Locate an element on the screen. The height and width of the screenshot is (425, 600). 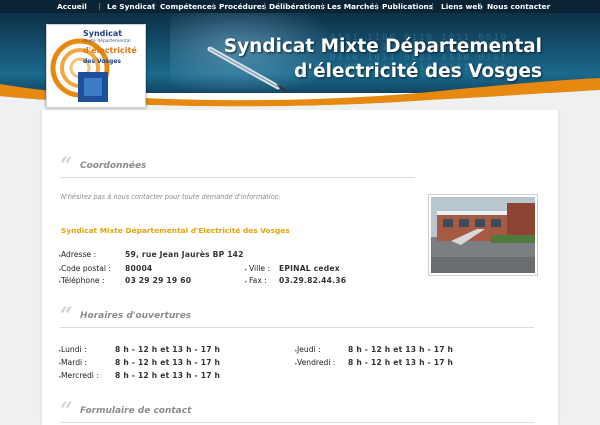
postal-code-label: Code postal : is located at coordinates (86, 268).